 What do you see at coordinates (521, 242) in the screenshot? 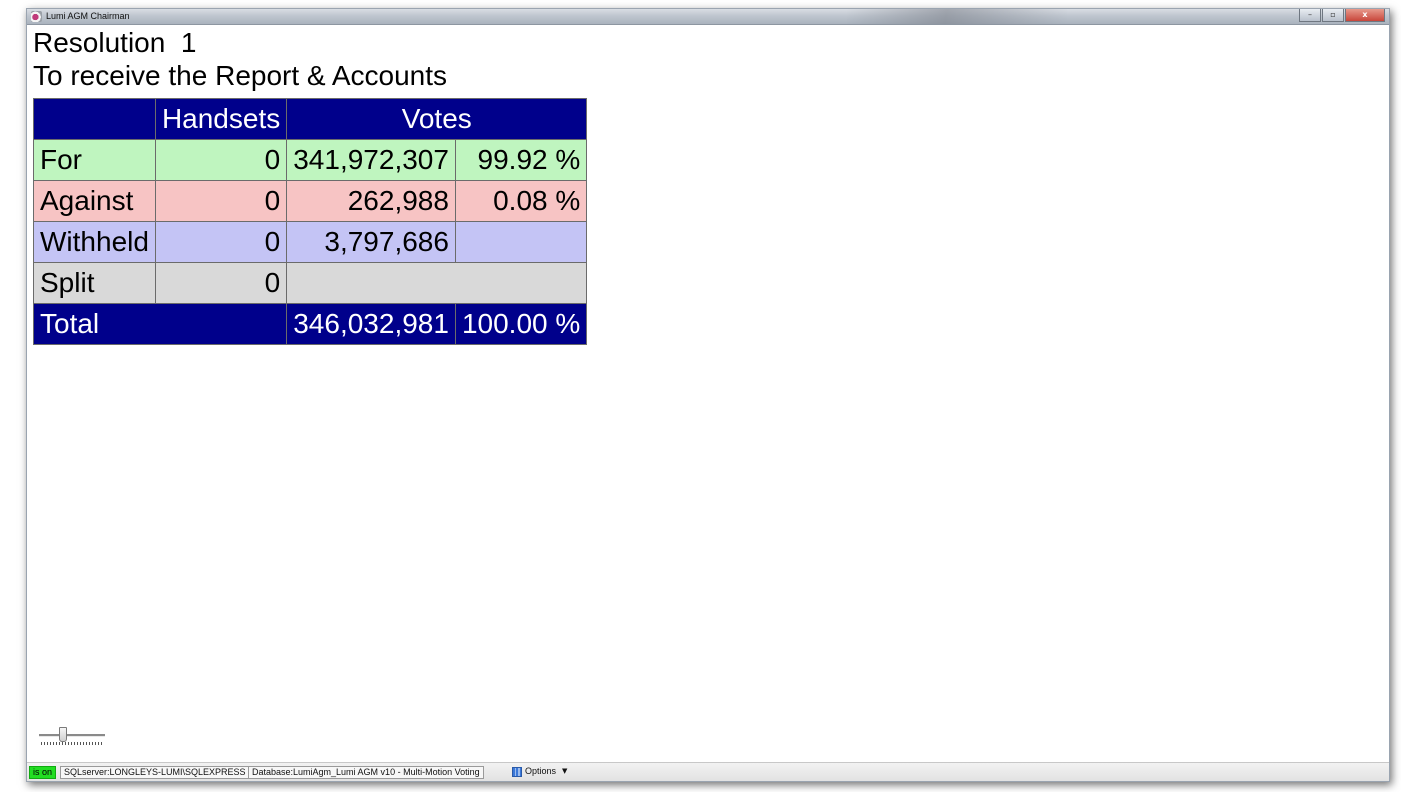
I see `percent-cell` at bounding box center [521, 242].